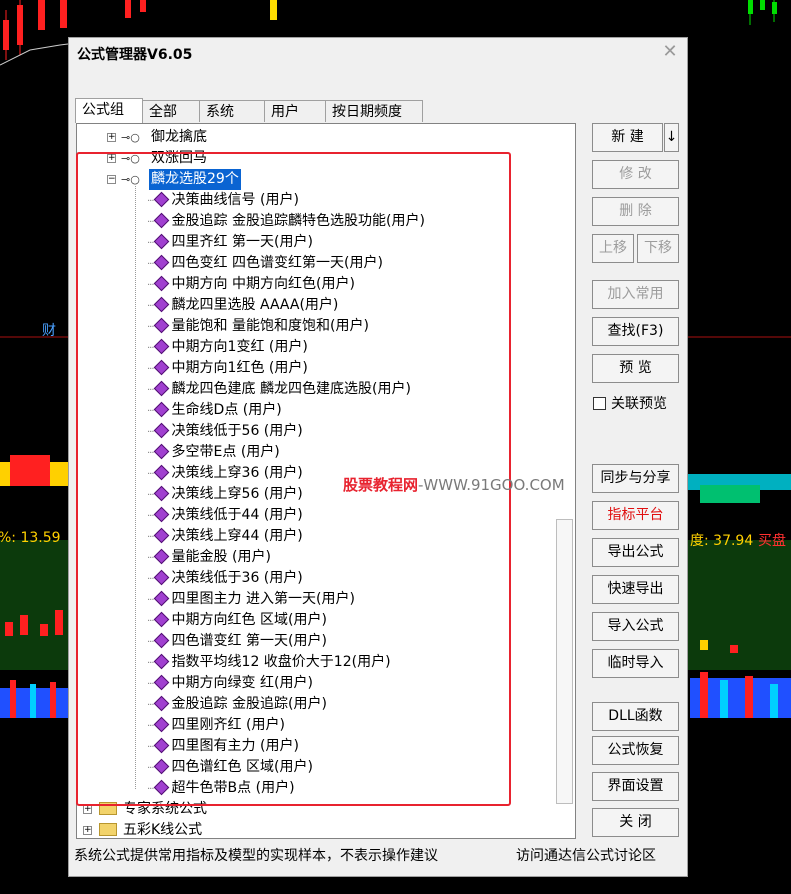 This screenshot has height=894, width=791. What do you see at coordinates (108, 808) in the screenshot?
I see `folder-icon` at bounding box center [108, 808].